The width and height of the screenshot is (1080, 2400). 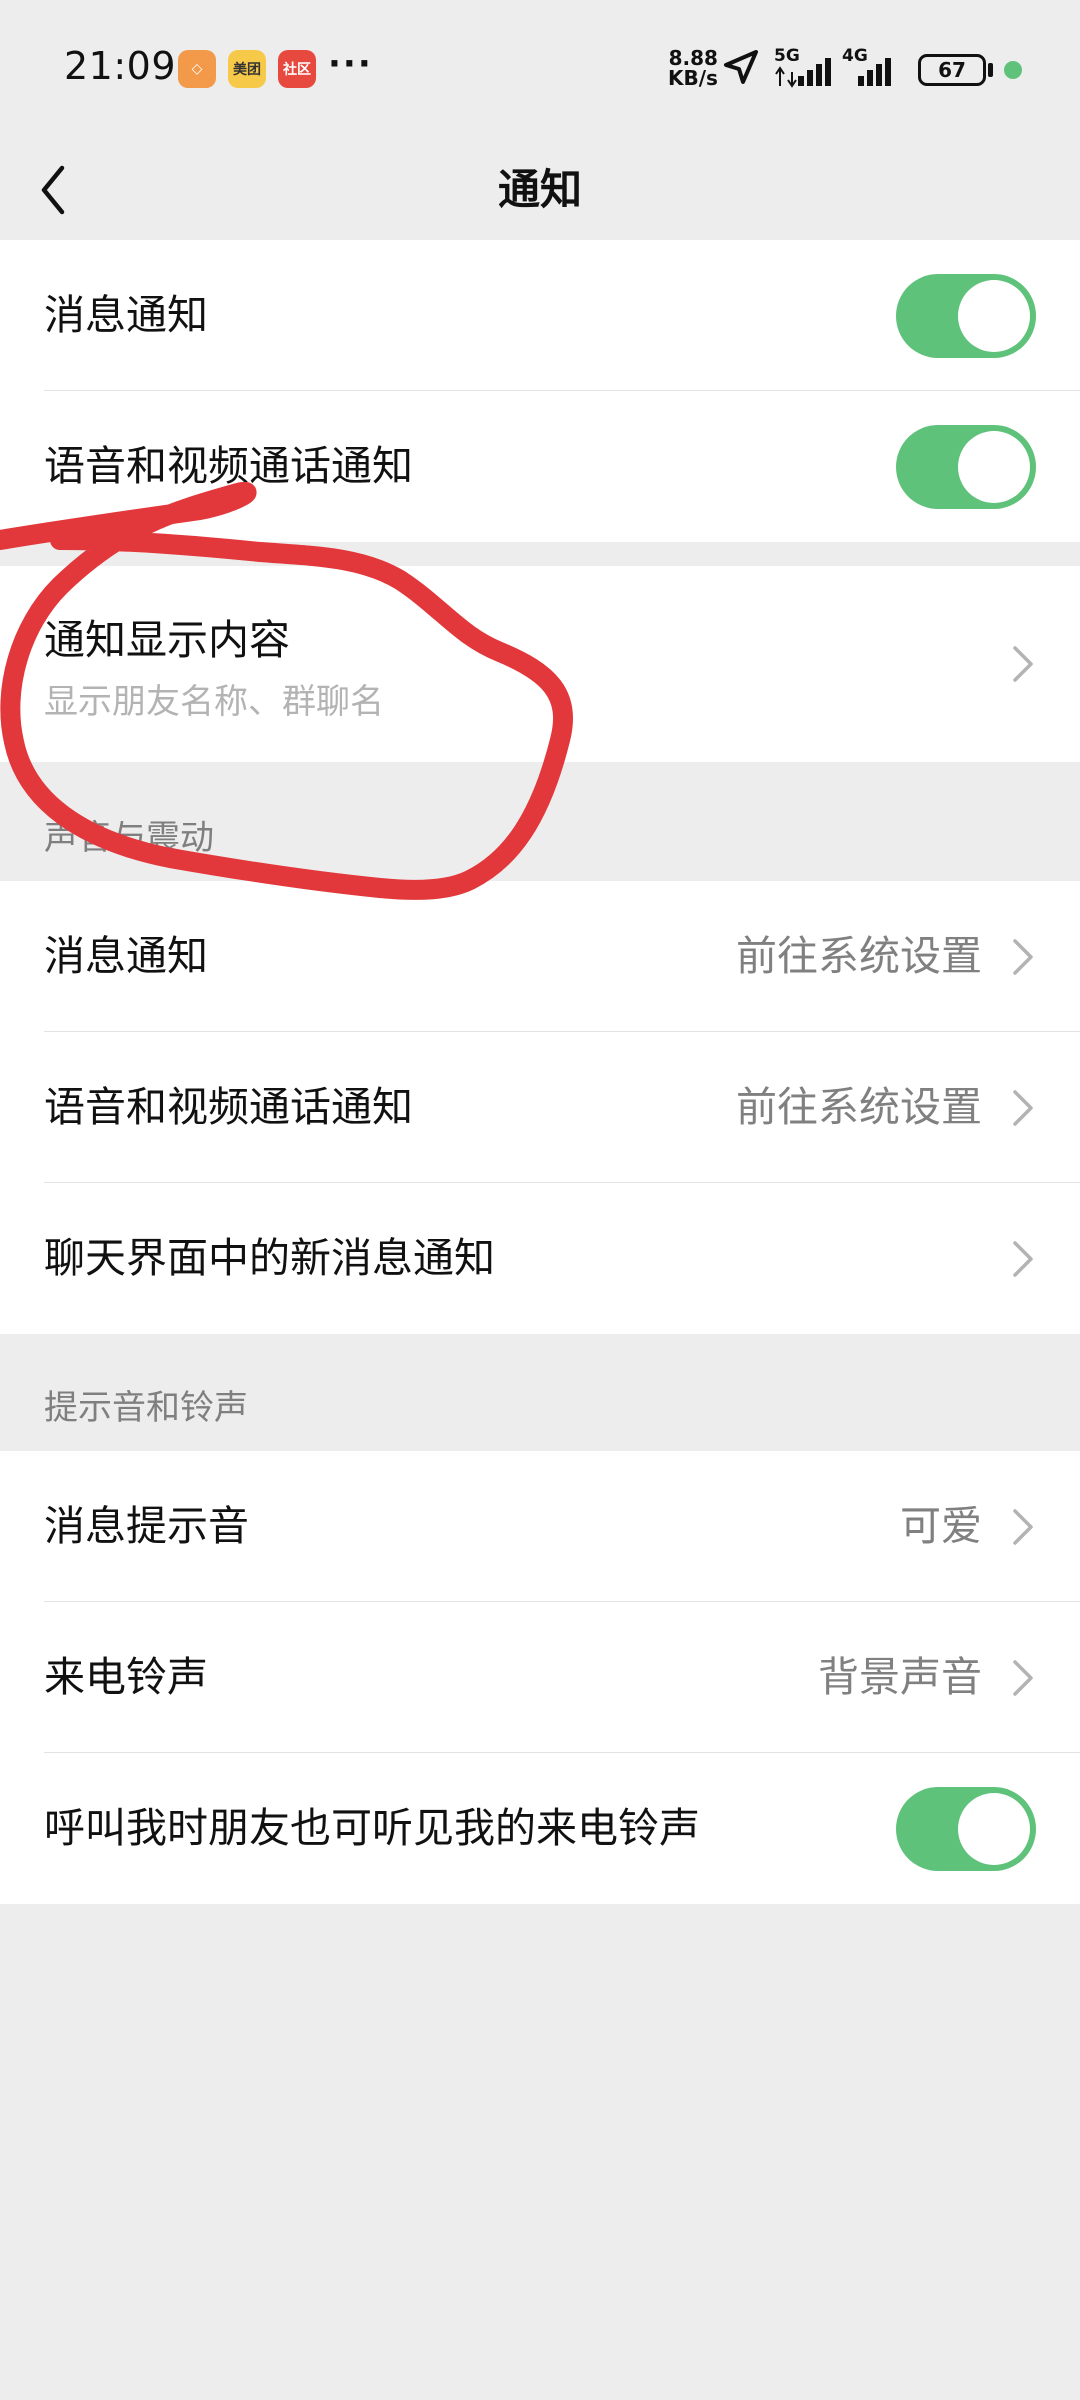 What do you see at coordinates (126, 956) in the screenshot?
I see `system-message-notification-label: 消息通知` at bounding box center [126, 956].